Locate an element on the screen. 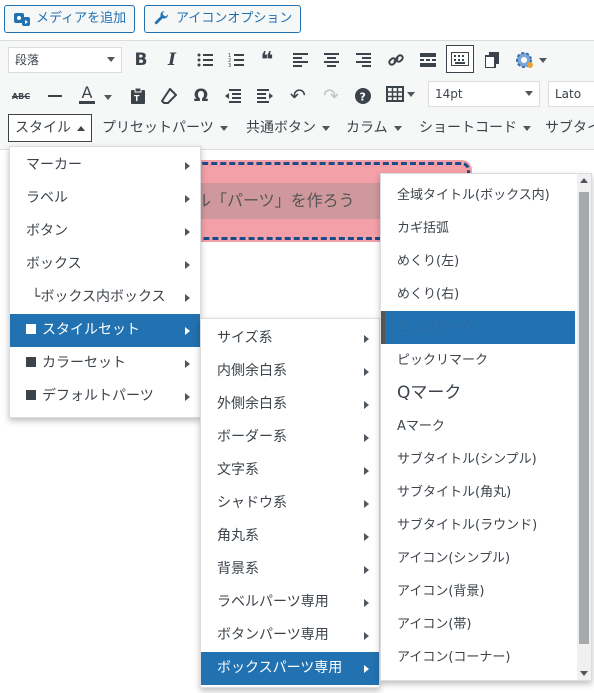 This screenshot has height=693, width=594. box-part-item: めくり(右) is located at coordinates (478, 294).